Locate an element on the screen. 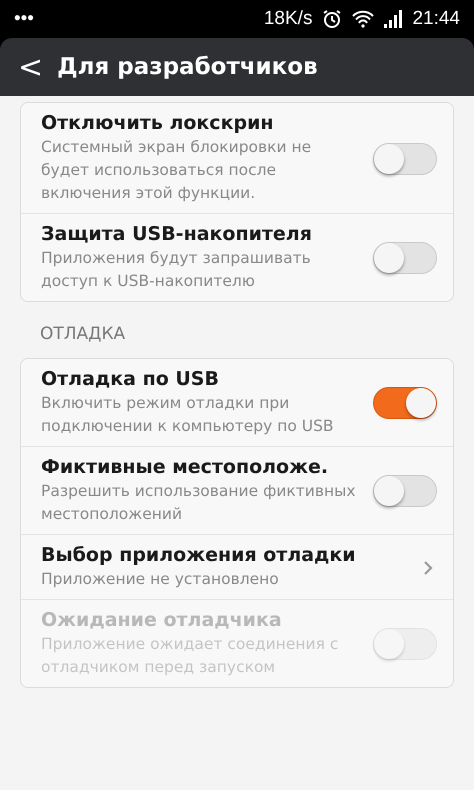  back-button: < is located at coordinates (31, 67).